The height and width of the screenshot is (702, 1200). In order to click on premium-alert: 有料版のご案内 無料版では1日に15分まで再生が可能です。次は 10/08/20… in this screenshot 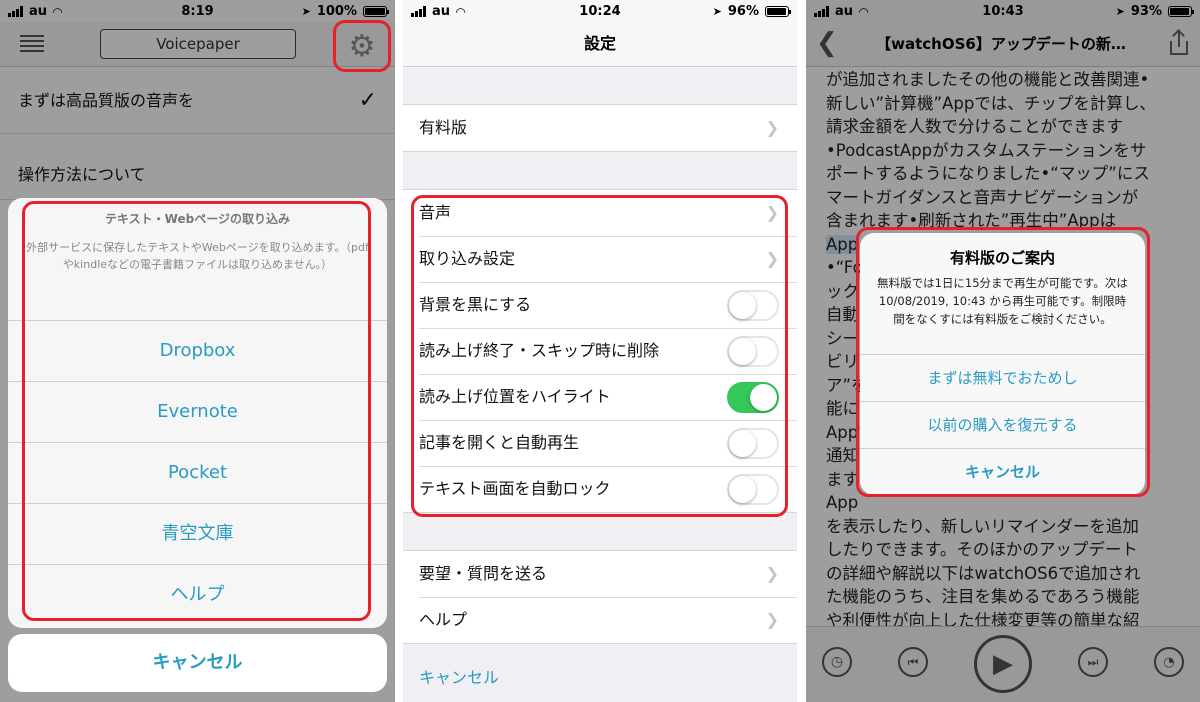, I will do `click(1002, 364)`.